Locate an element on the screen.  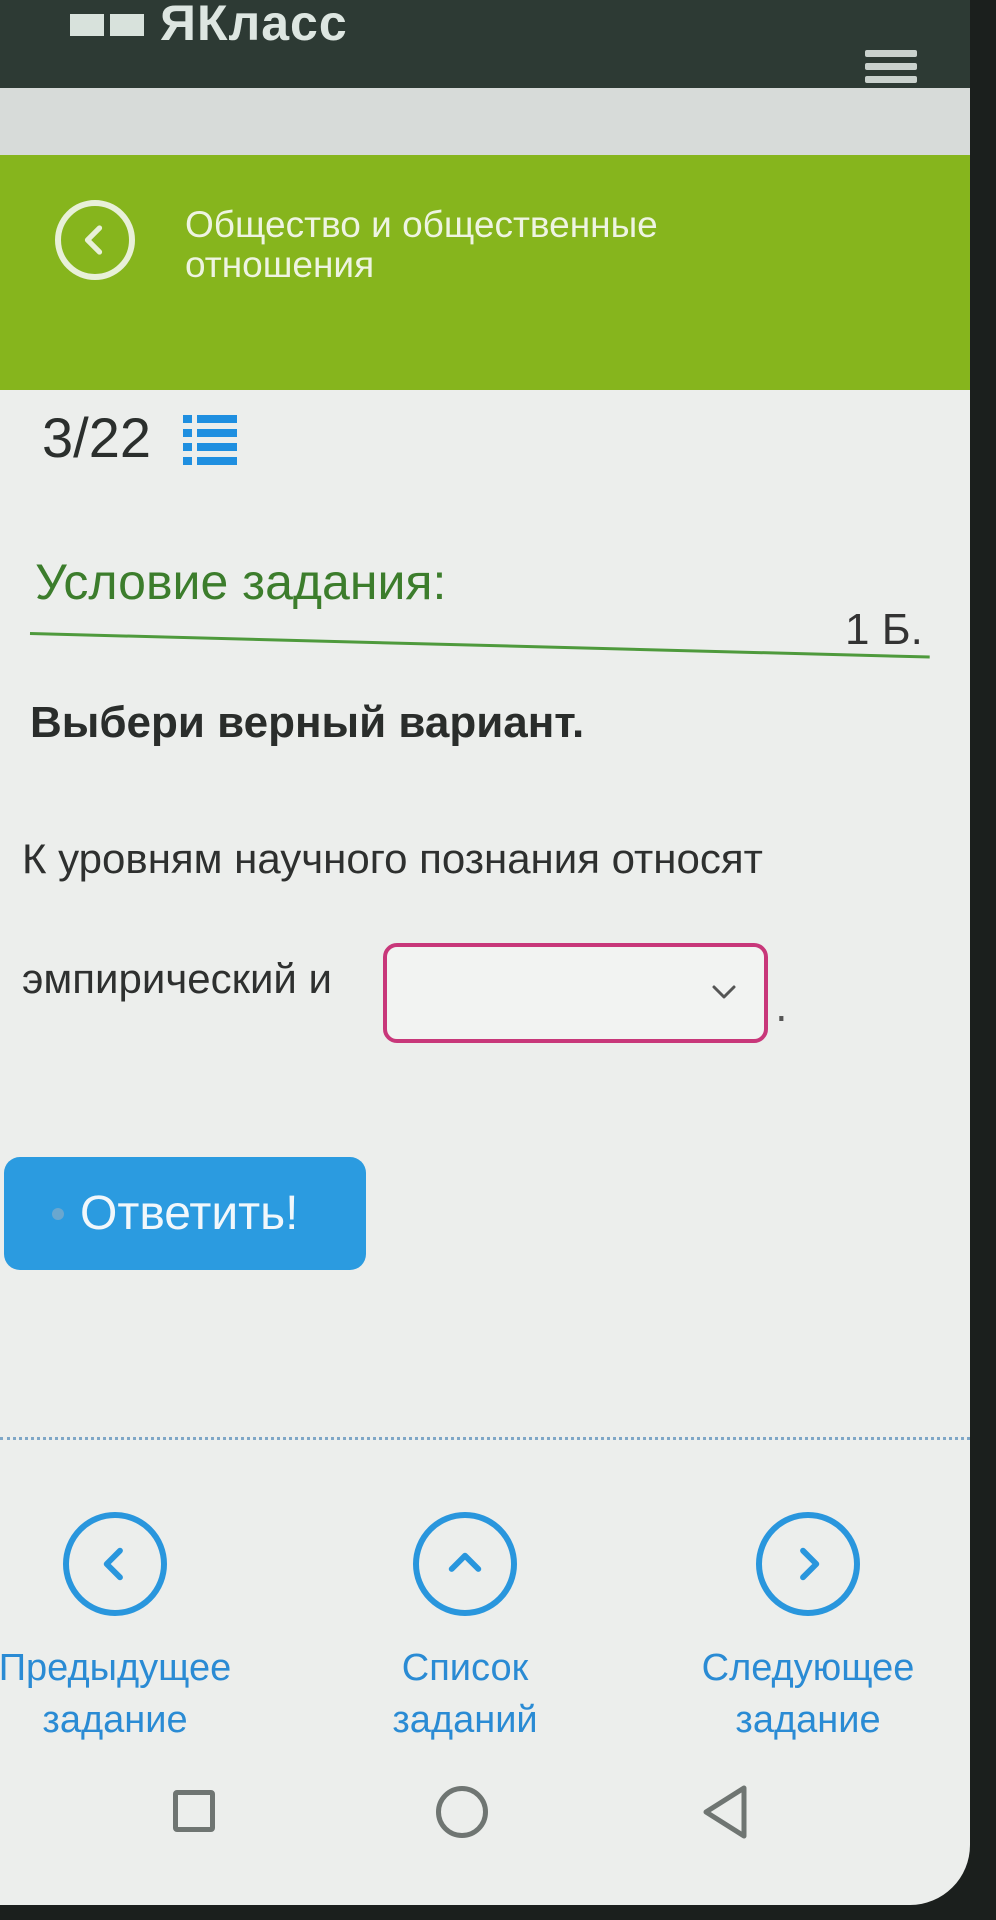
recent-apps-button is located at coordinates (194, 1811).